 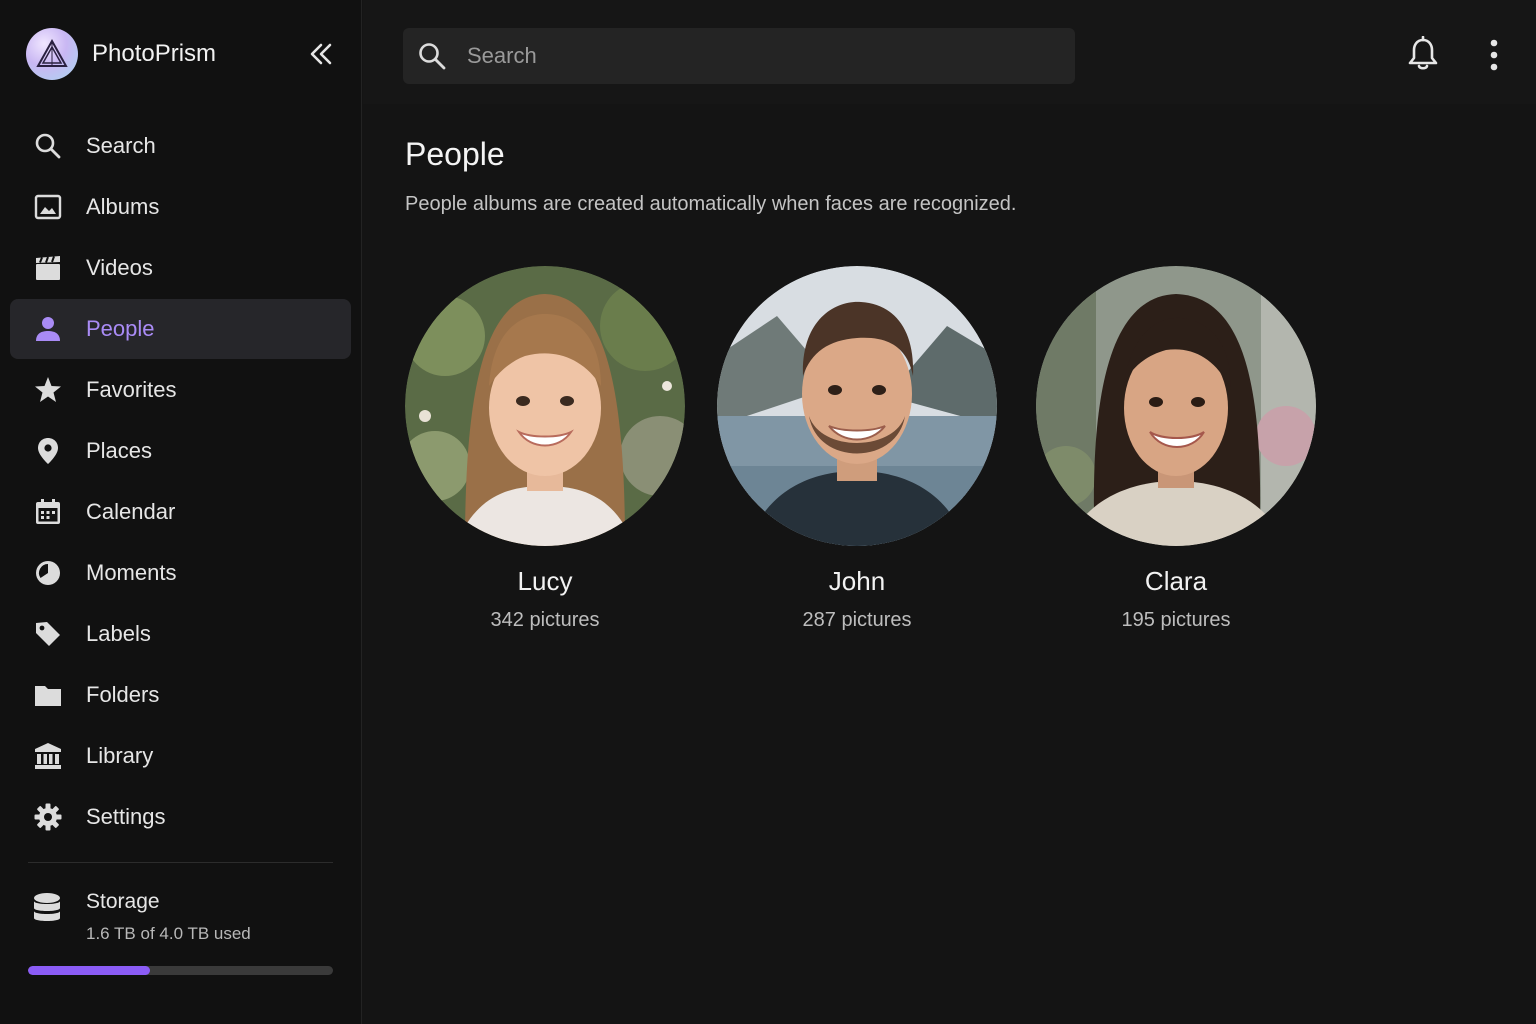 What do you see at coordinates (180, 207) in the screenshot?
I see `sidebar-item-albums: Albums` at bounding box center [180, 207].